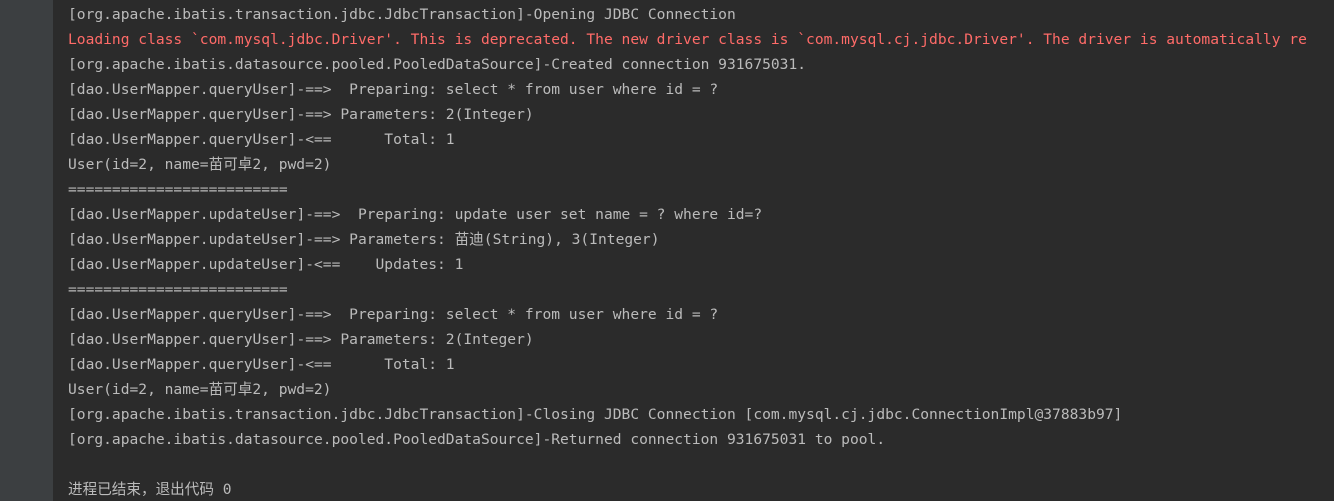 Image resolution: width=1334 pixels, height=501 pixels. What do you see at coordinates (200, 164) in the screenshot?
I see `line-user-result-1: User(id=2, name=苗可卓2, pwd=2)` at bounding box center [200, 164].